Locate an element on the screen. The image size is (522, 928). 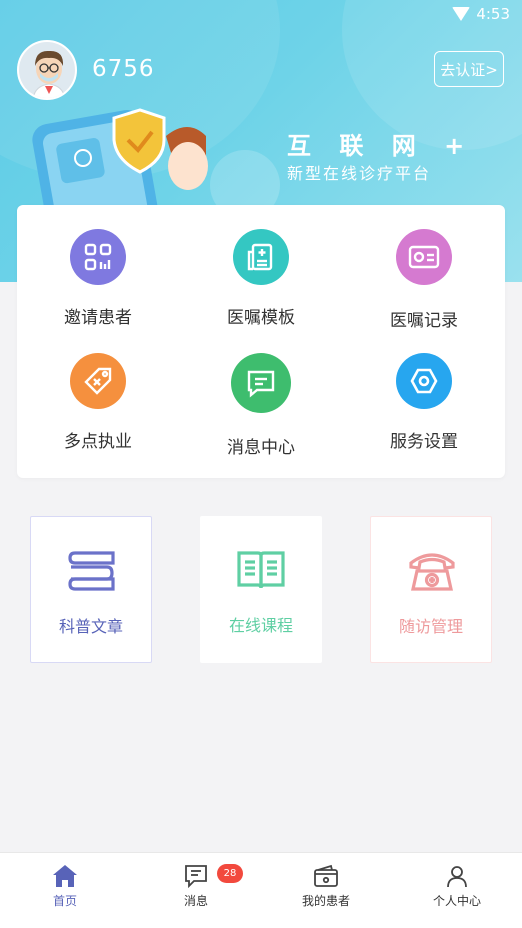
username: 6756 is located at coordinates (123, 69).